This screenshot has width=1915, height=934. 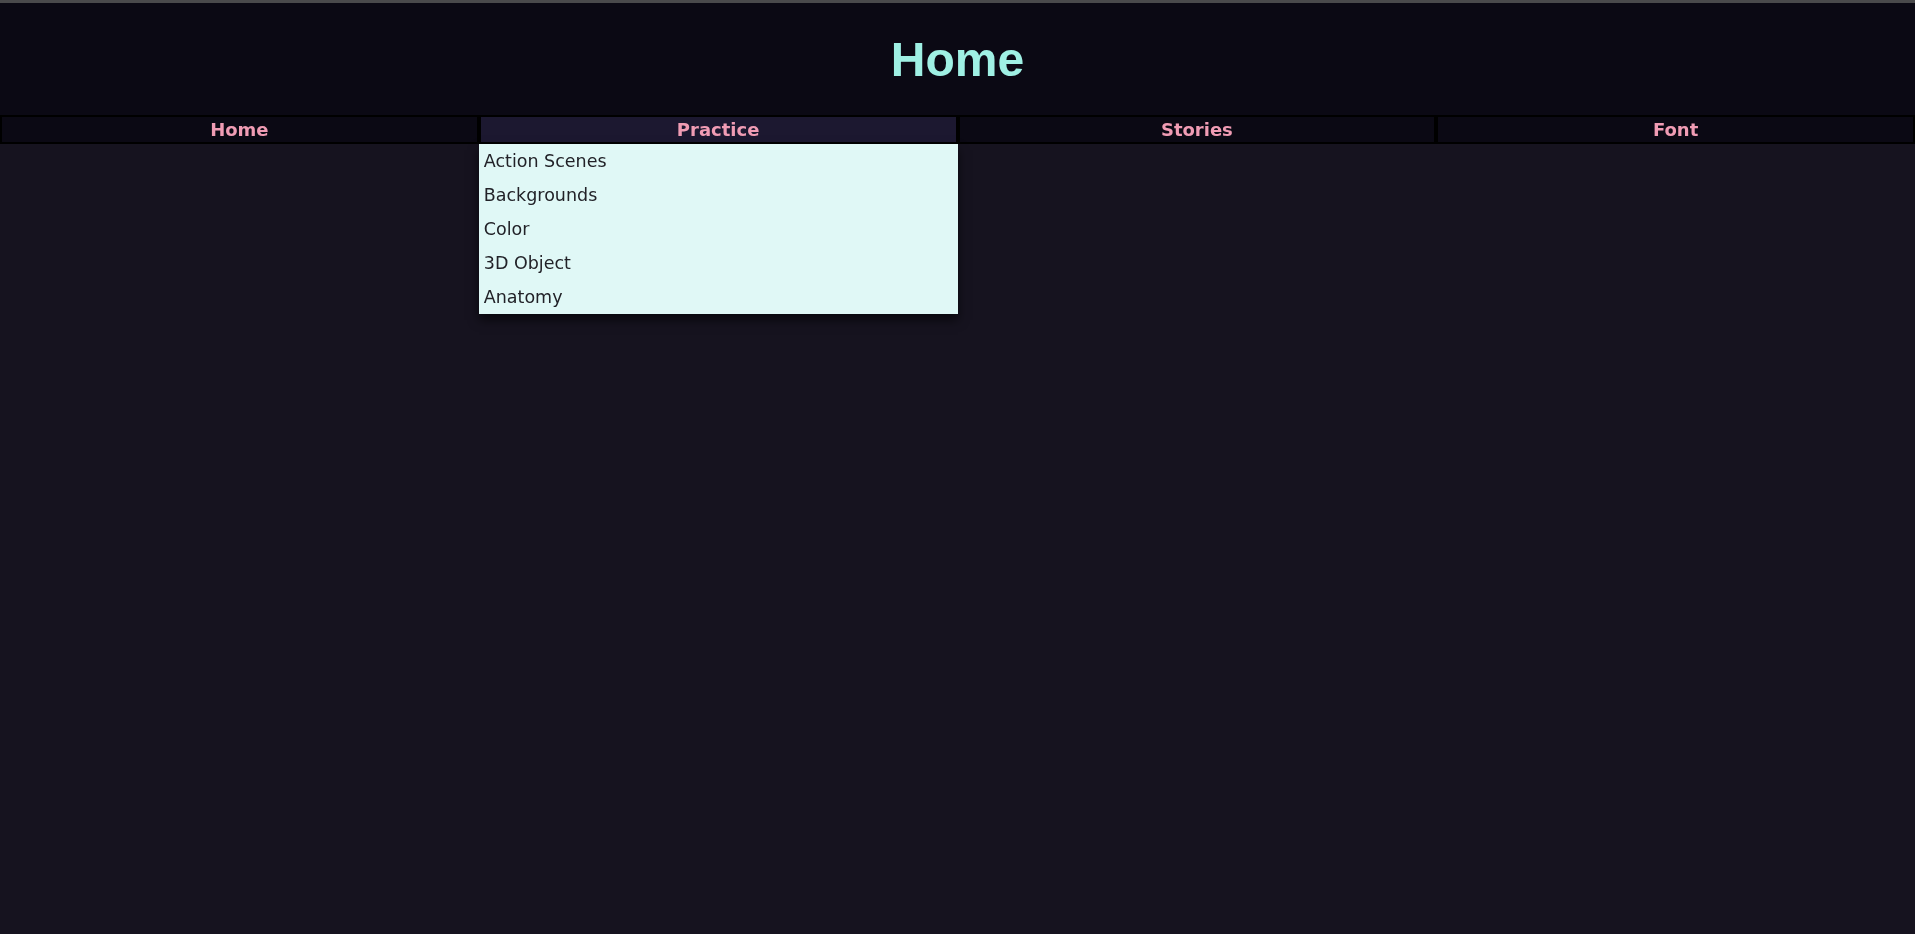 I want to click on dropdown-item: Backgrounds, so click(x=718, y=195).